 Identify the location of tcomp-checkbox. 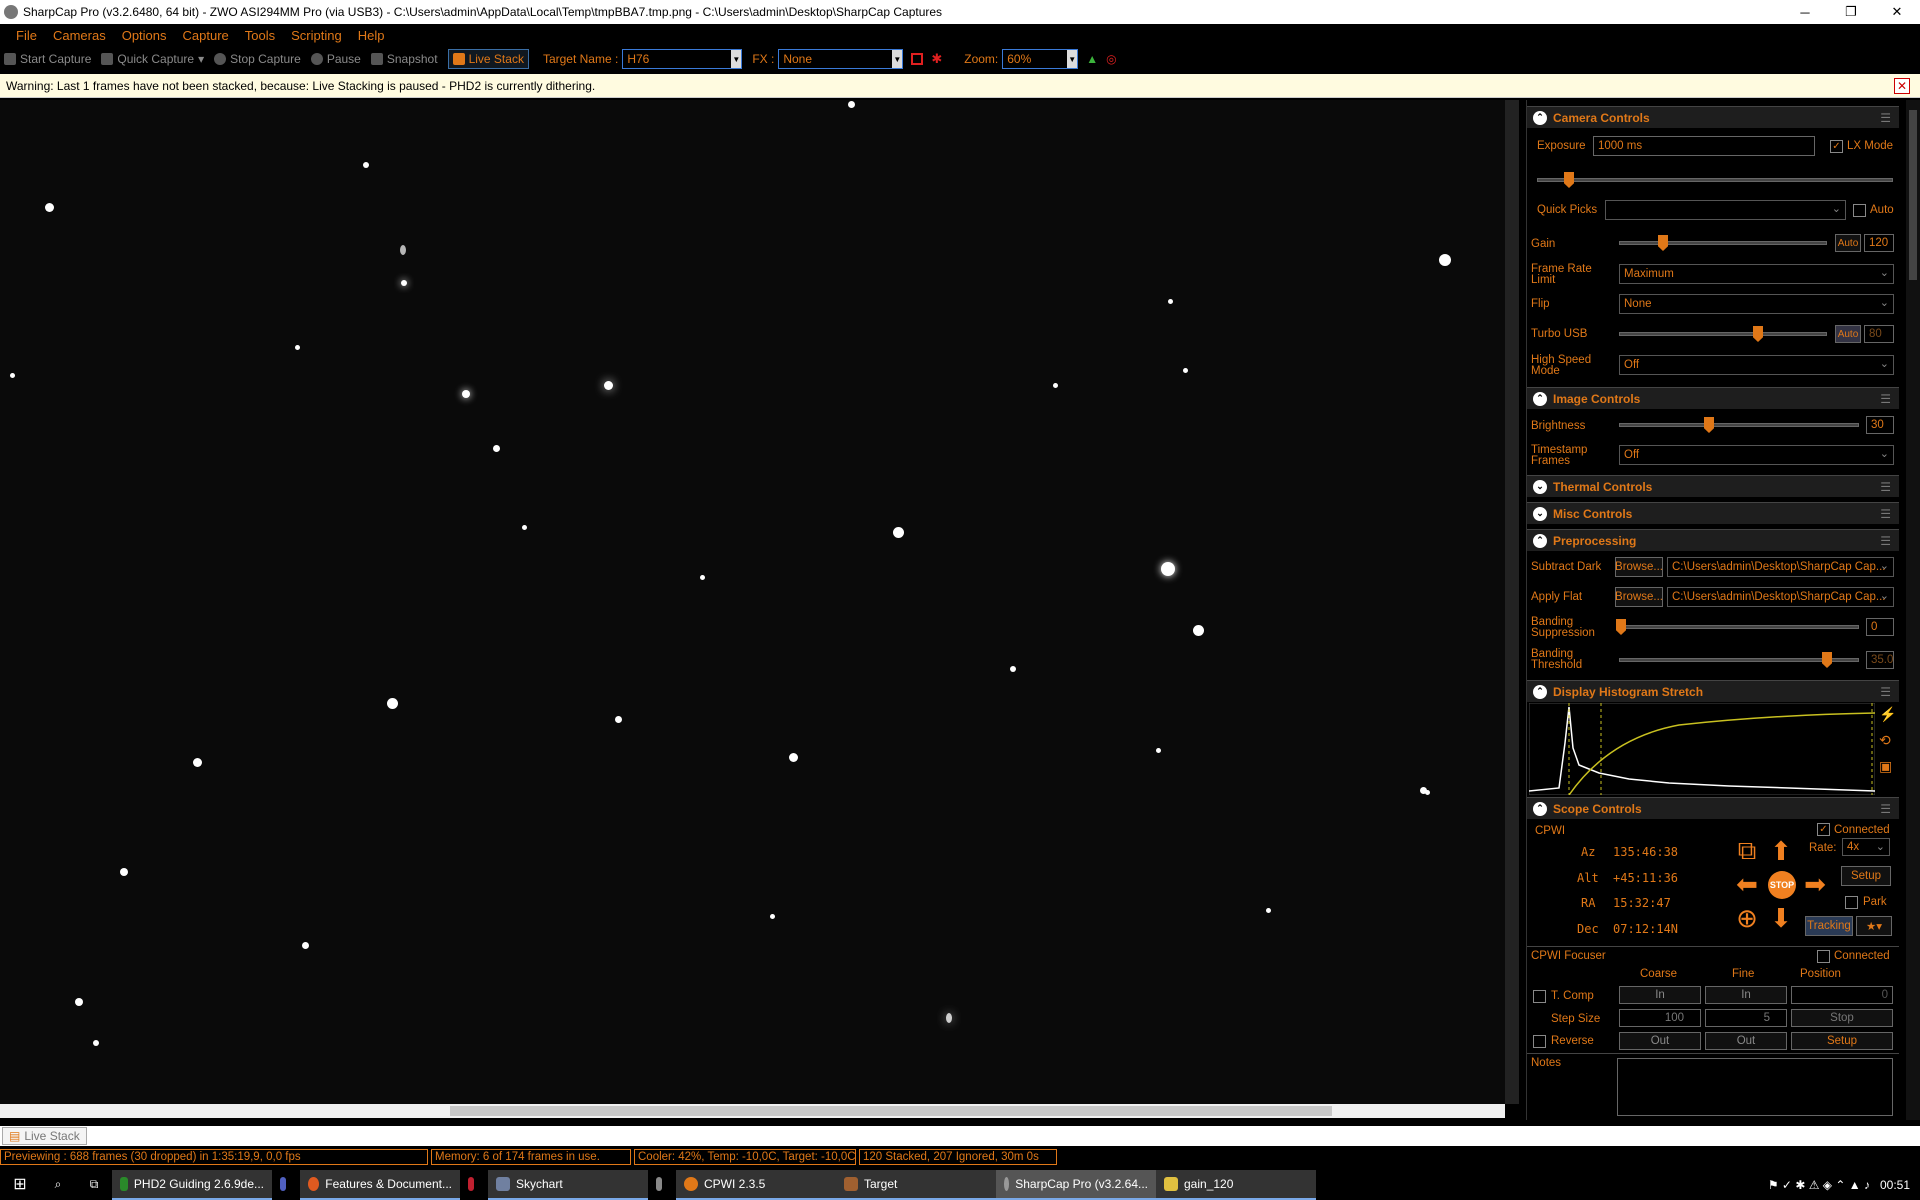
(1539, 996).